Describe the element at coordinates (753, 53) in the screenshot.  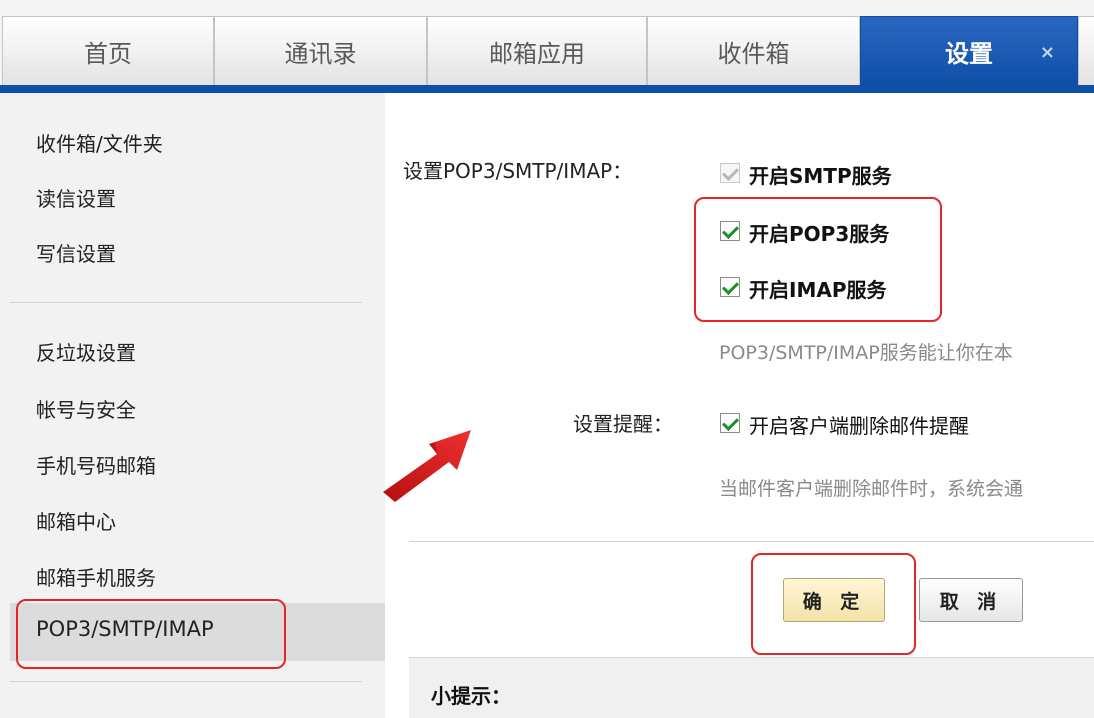
I see `tab-label: 收件箱` at that location.